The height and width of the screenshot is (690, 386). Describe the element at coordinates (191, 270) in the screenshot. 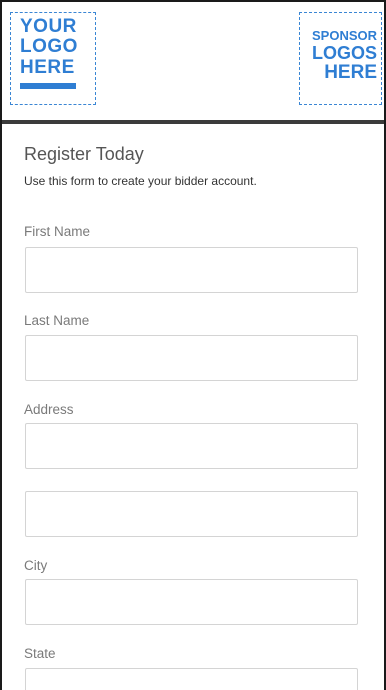

I see `first-name-input` at that location.